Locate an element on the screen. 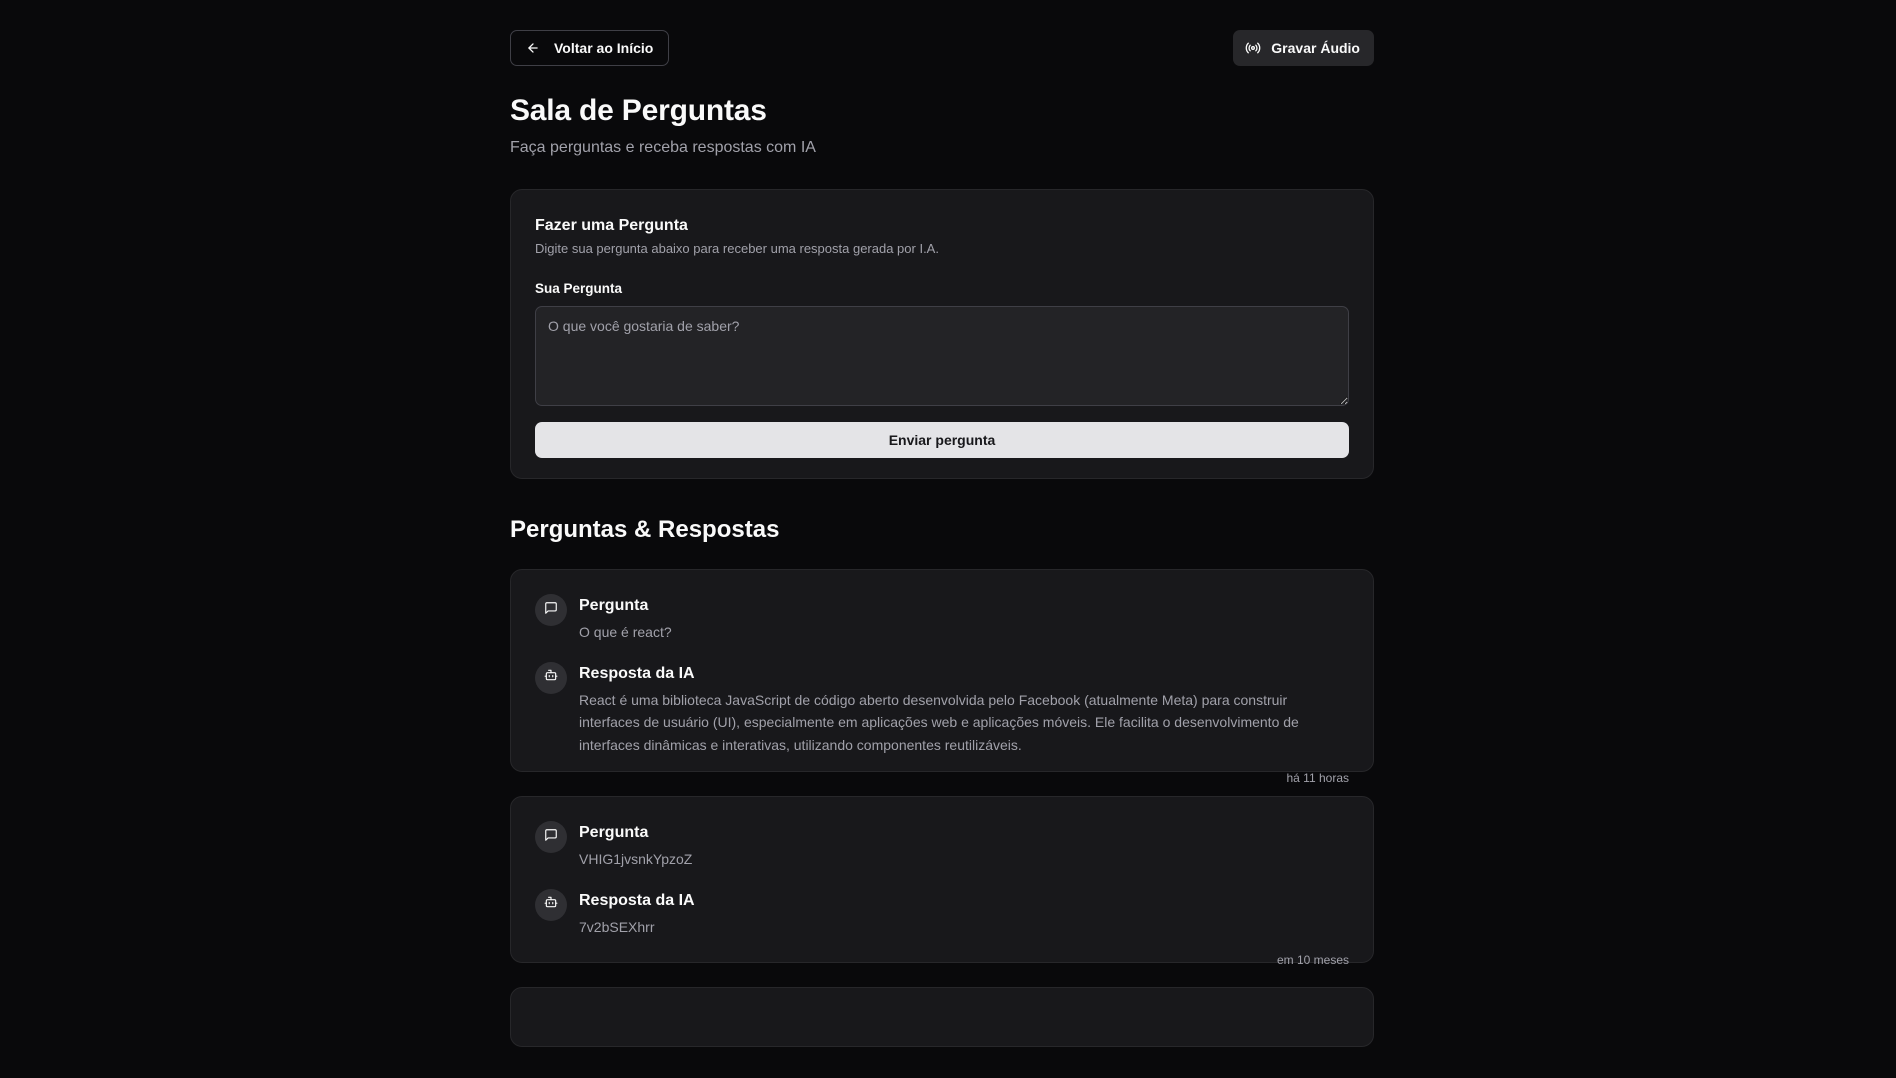  arrow-left-icon is located at coordinates (533, 48).